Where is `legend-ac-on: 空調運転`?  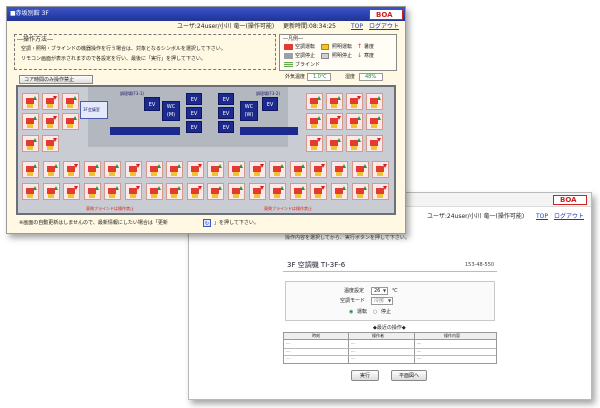
legend-ac-on: 空調運転 is located at coordinates (305, 47).